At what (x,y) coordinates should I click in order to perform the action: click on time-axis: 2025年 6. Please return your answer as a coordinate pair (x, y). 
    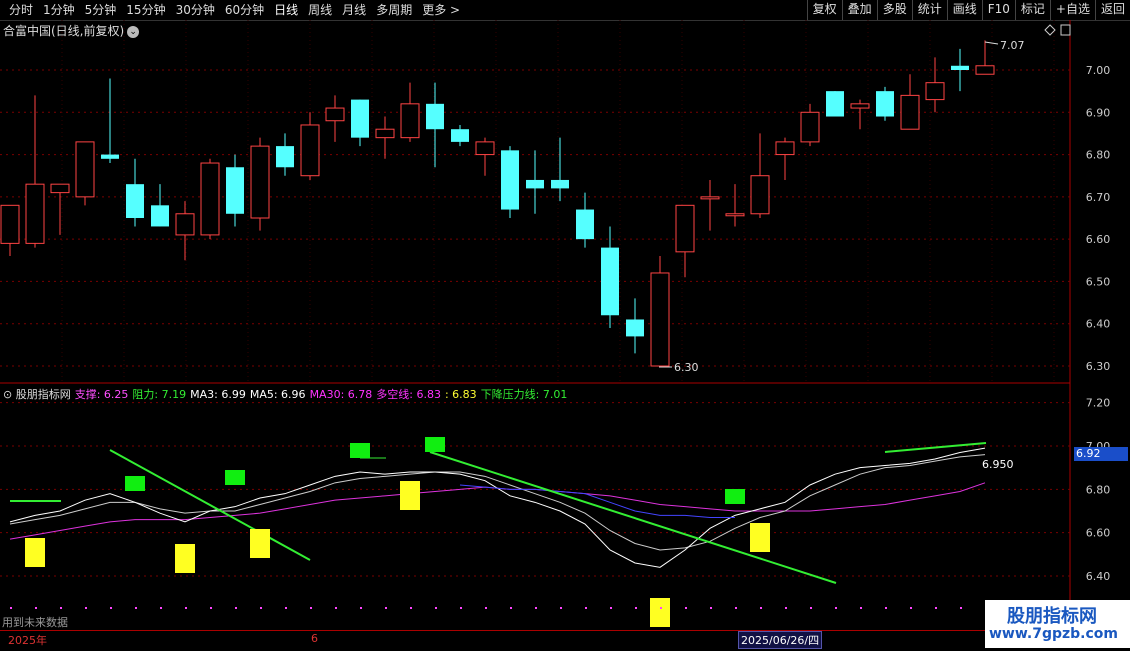
    Looking at the image, I should click on (492, 640).